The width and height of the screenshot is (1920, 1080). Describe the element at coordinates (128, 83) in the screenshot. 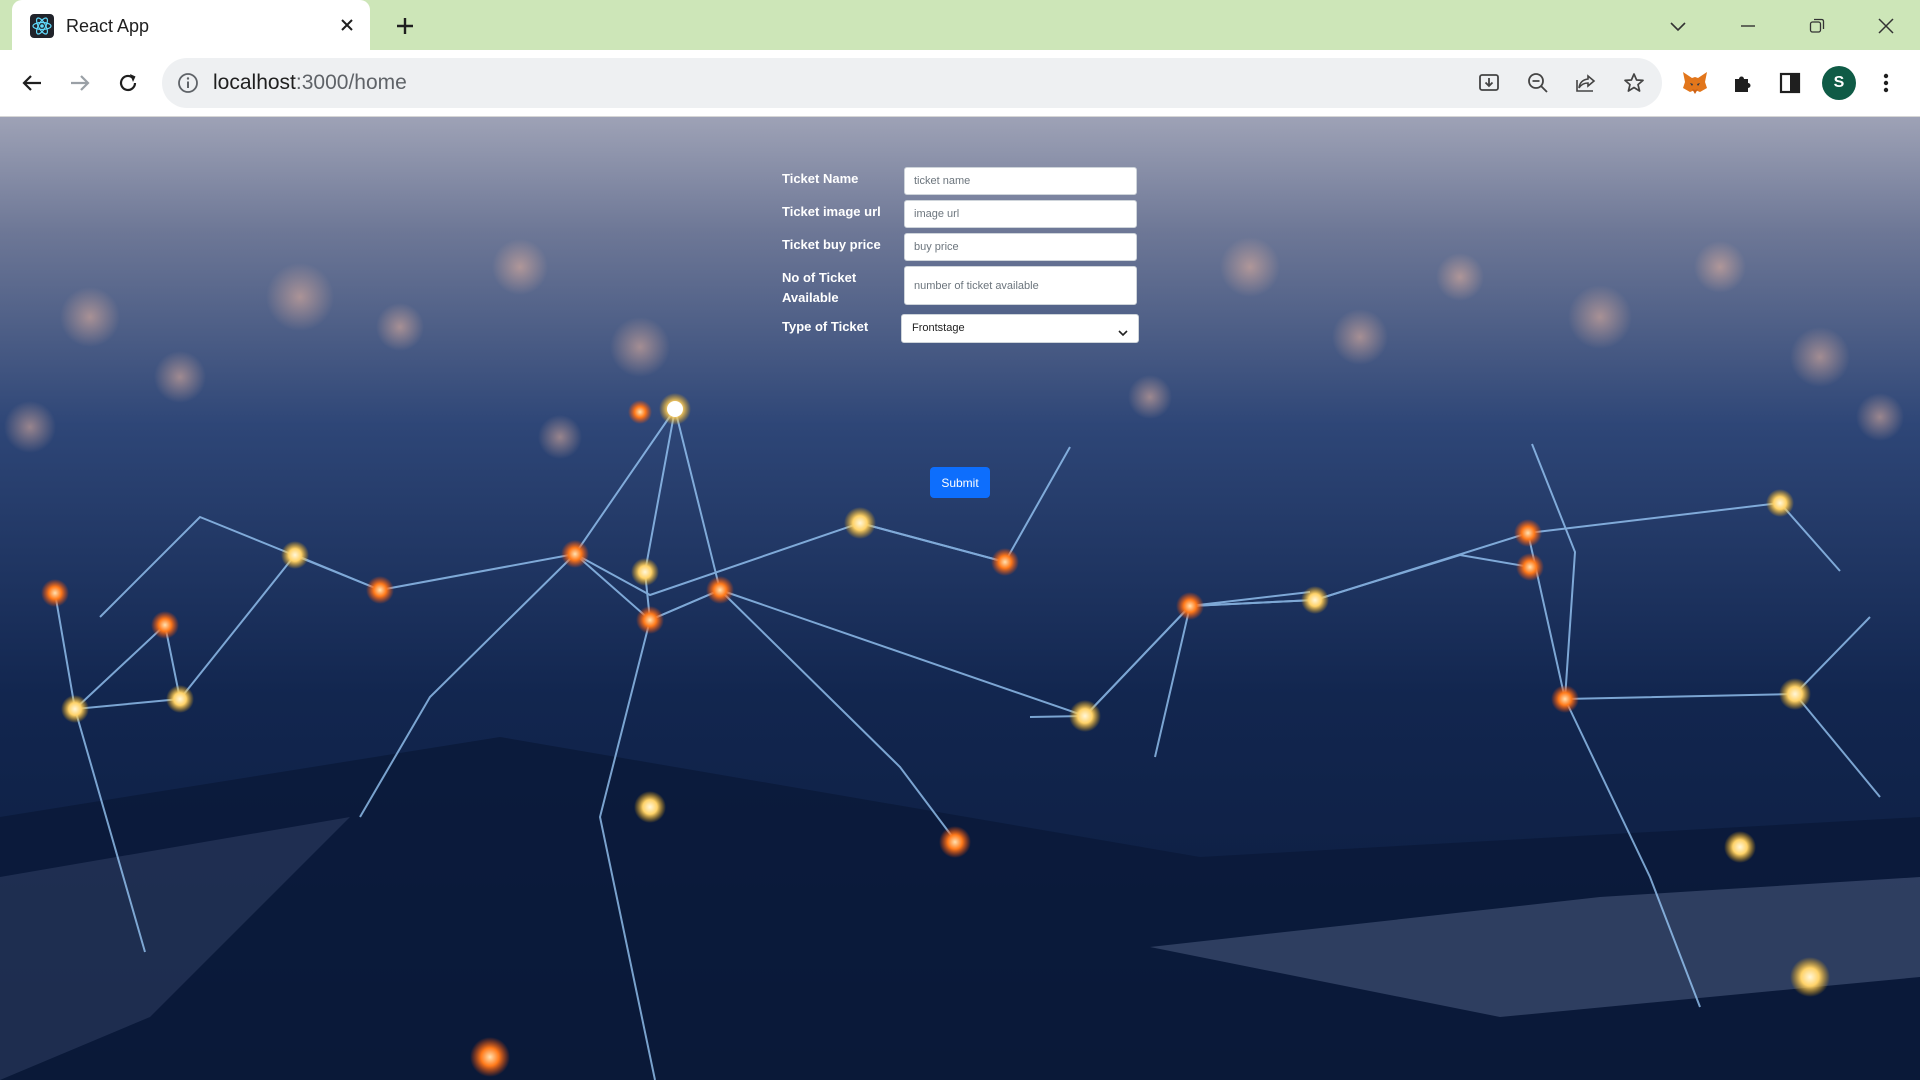

I see `reload-icon` at that location.